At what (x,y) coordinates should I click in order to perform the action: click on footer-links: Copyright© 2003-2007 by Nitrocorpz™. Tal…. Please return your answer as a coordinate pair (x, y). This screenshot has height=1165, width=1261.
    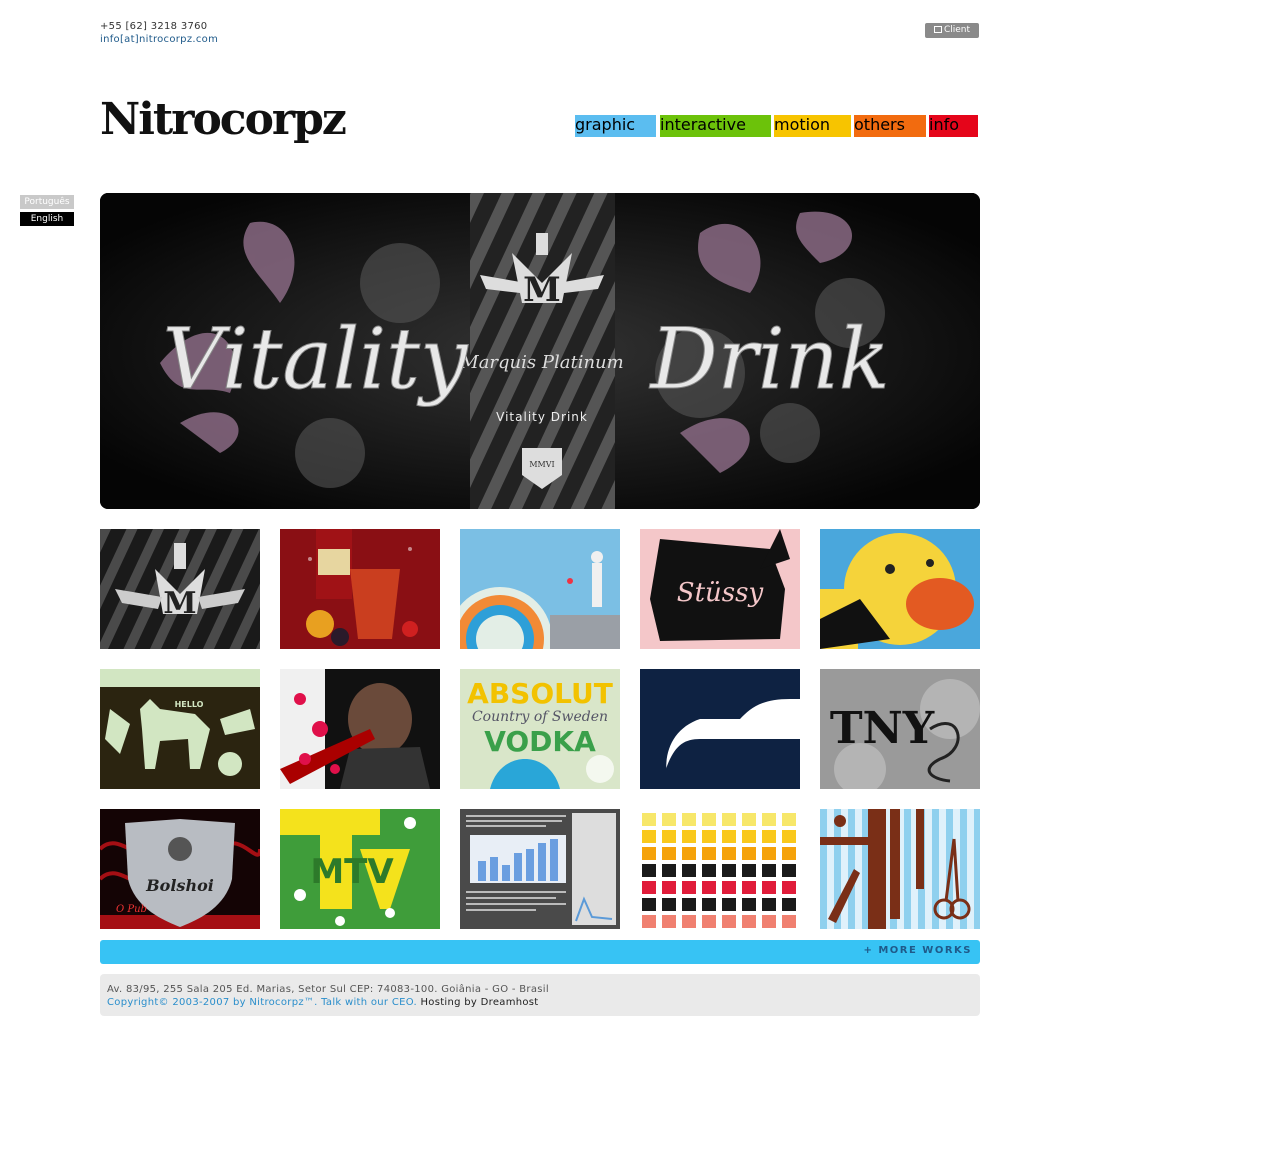
    Looking at the image, I should click on (323, 1002).